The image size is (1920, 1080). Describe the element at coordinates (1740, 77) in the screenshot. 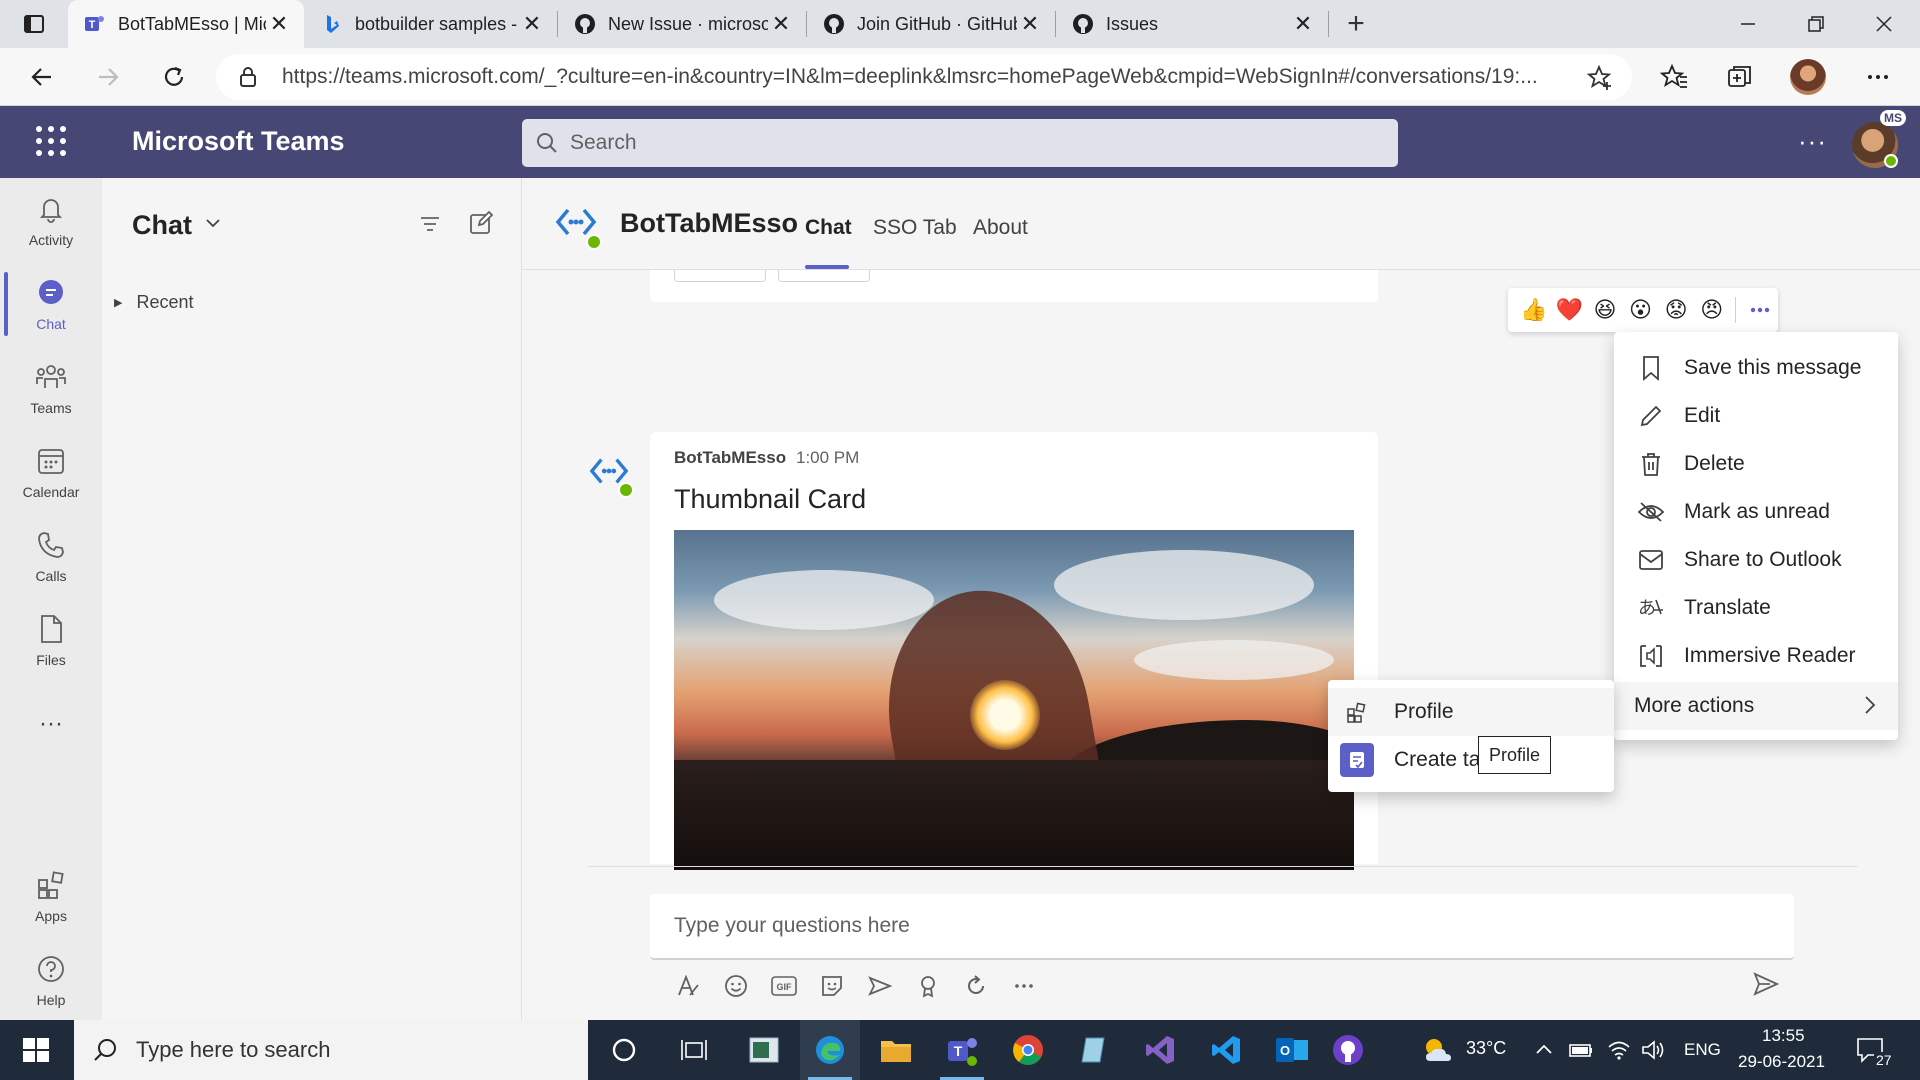

I see `collections-button` at that location.